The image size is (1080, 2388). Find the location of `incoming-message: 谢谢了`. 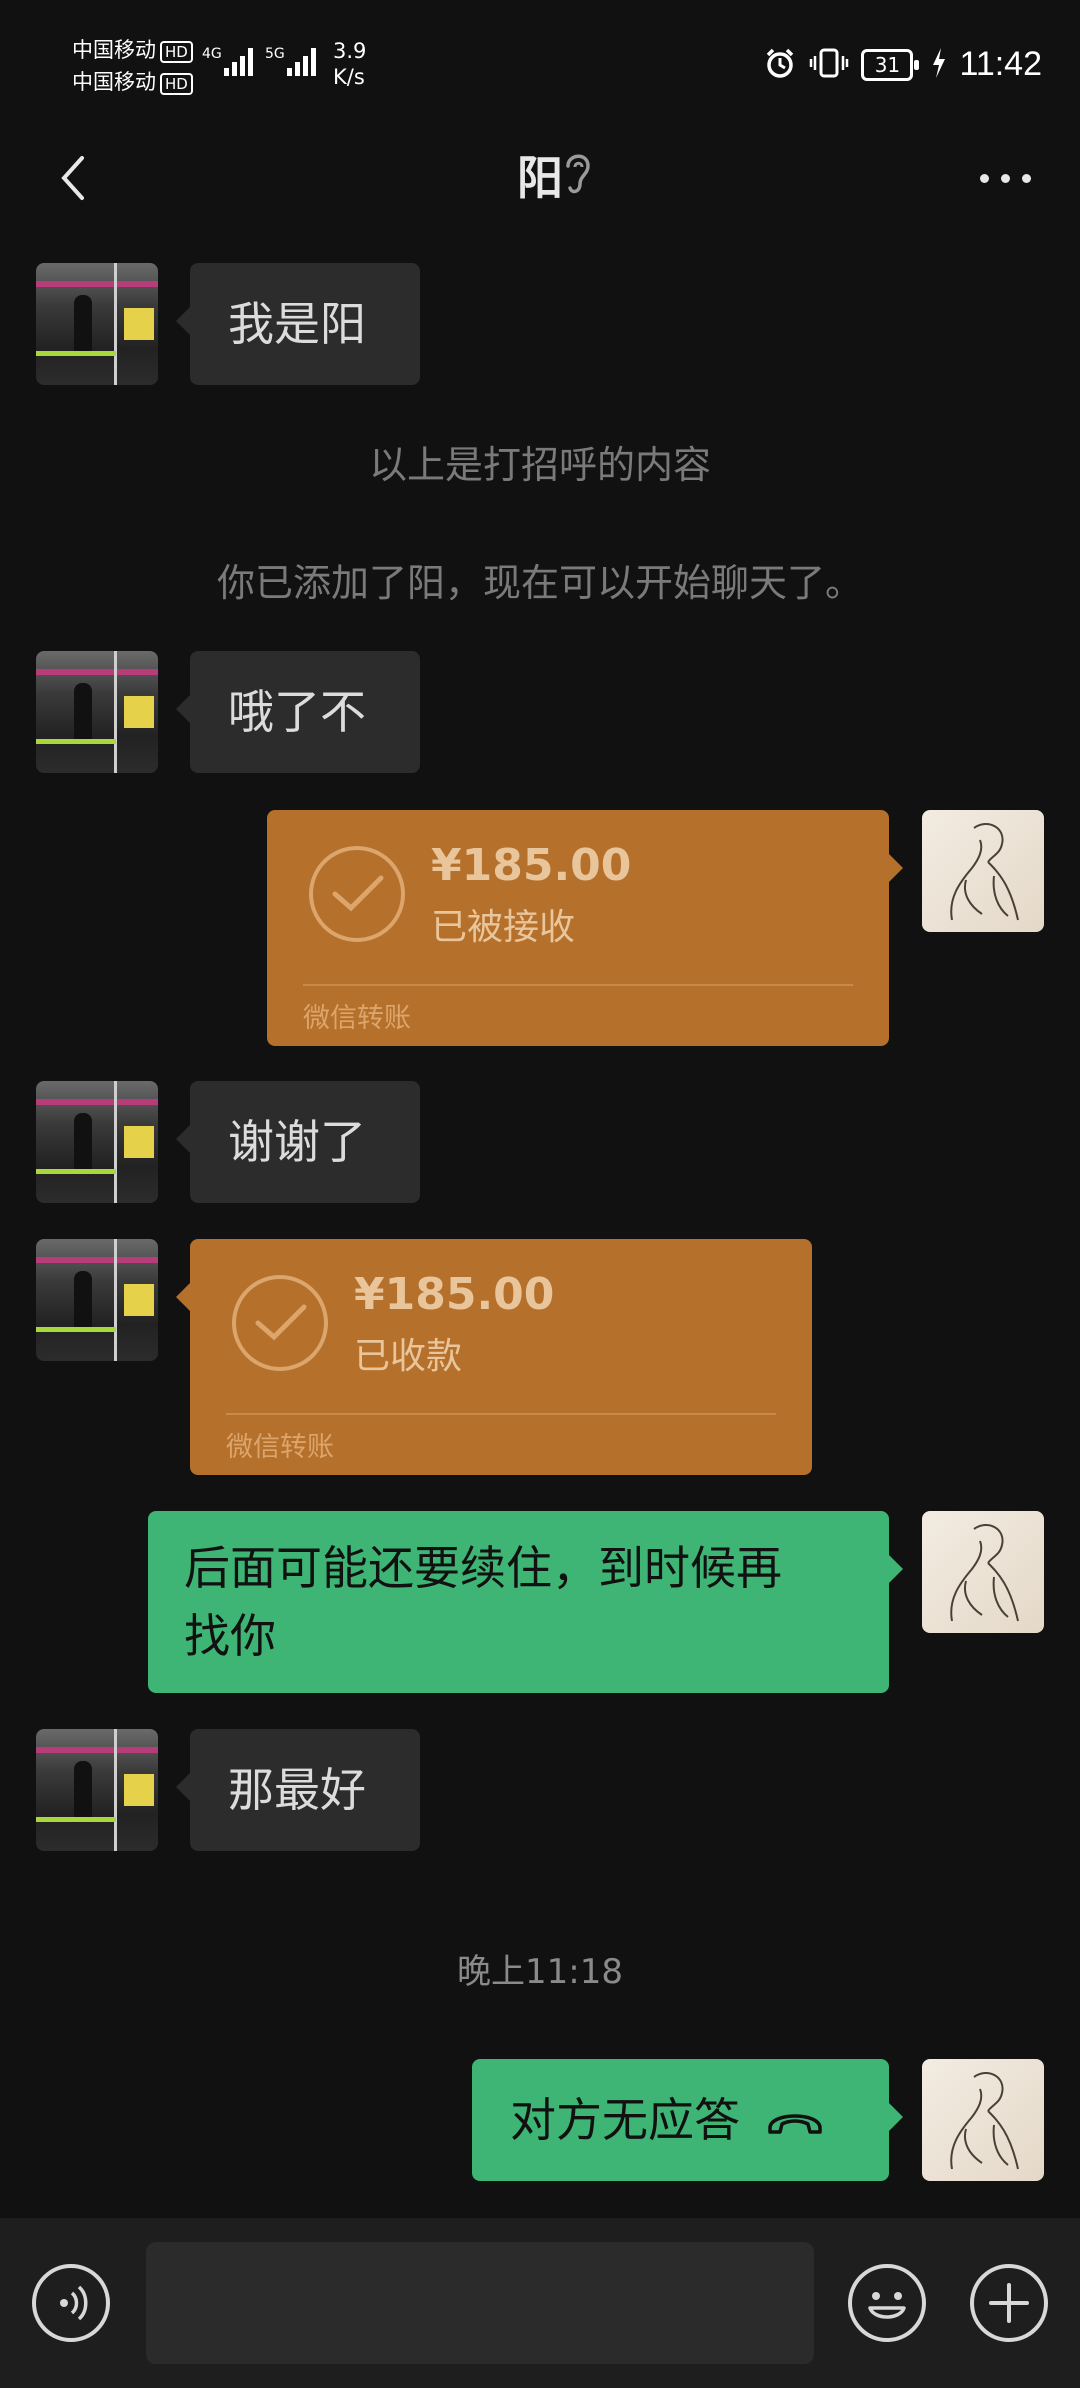

incoming-message: 谢谢了 is located at coordinates (298, 1142).